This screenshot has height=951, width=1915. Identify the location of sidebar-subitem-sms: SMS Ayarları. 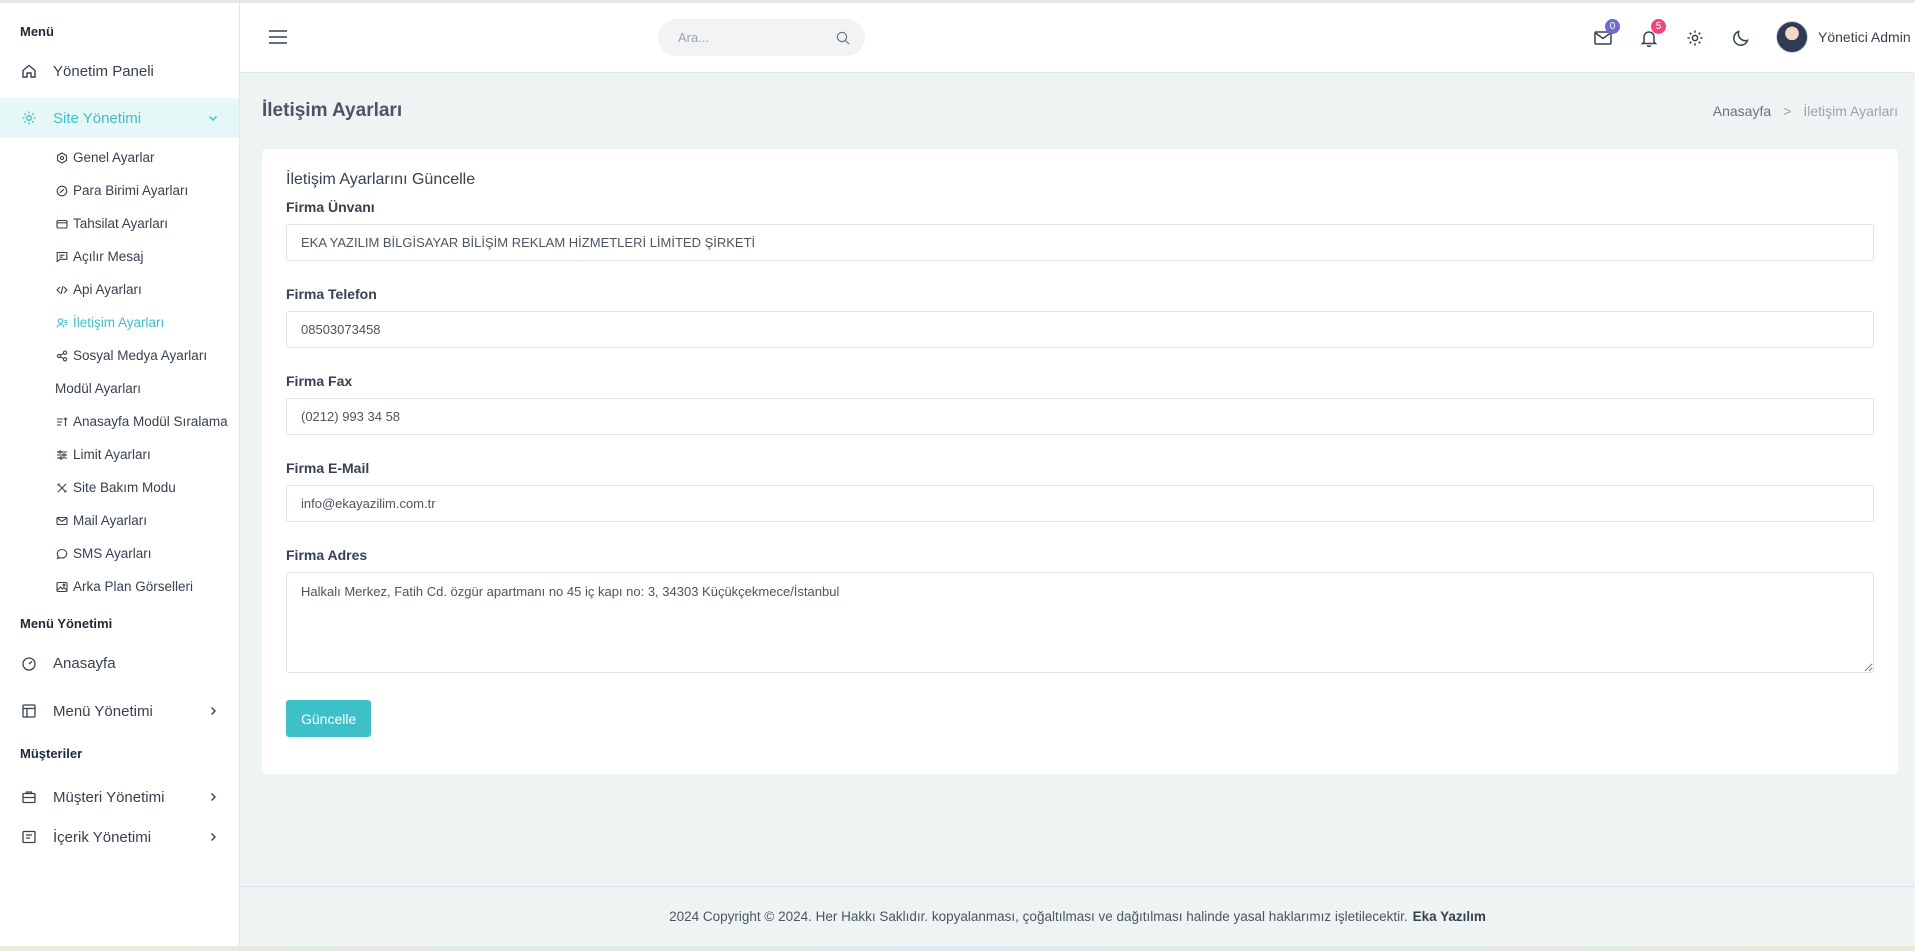
(147, 553).